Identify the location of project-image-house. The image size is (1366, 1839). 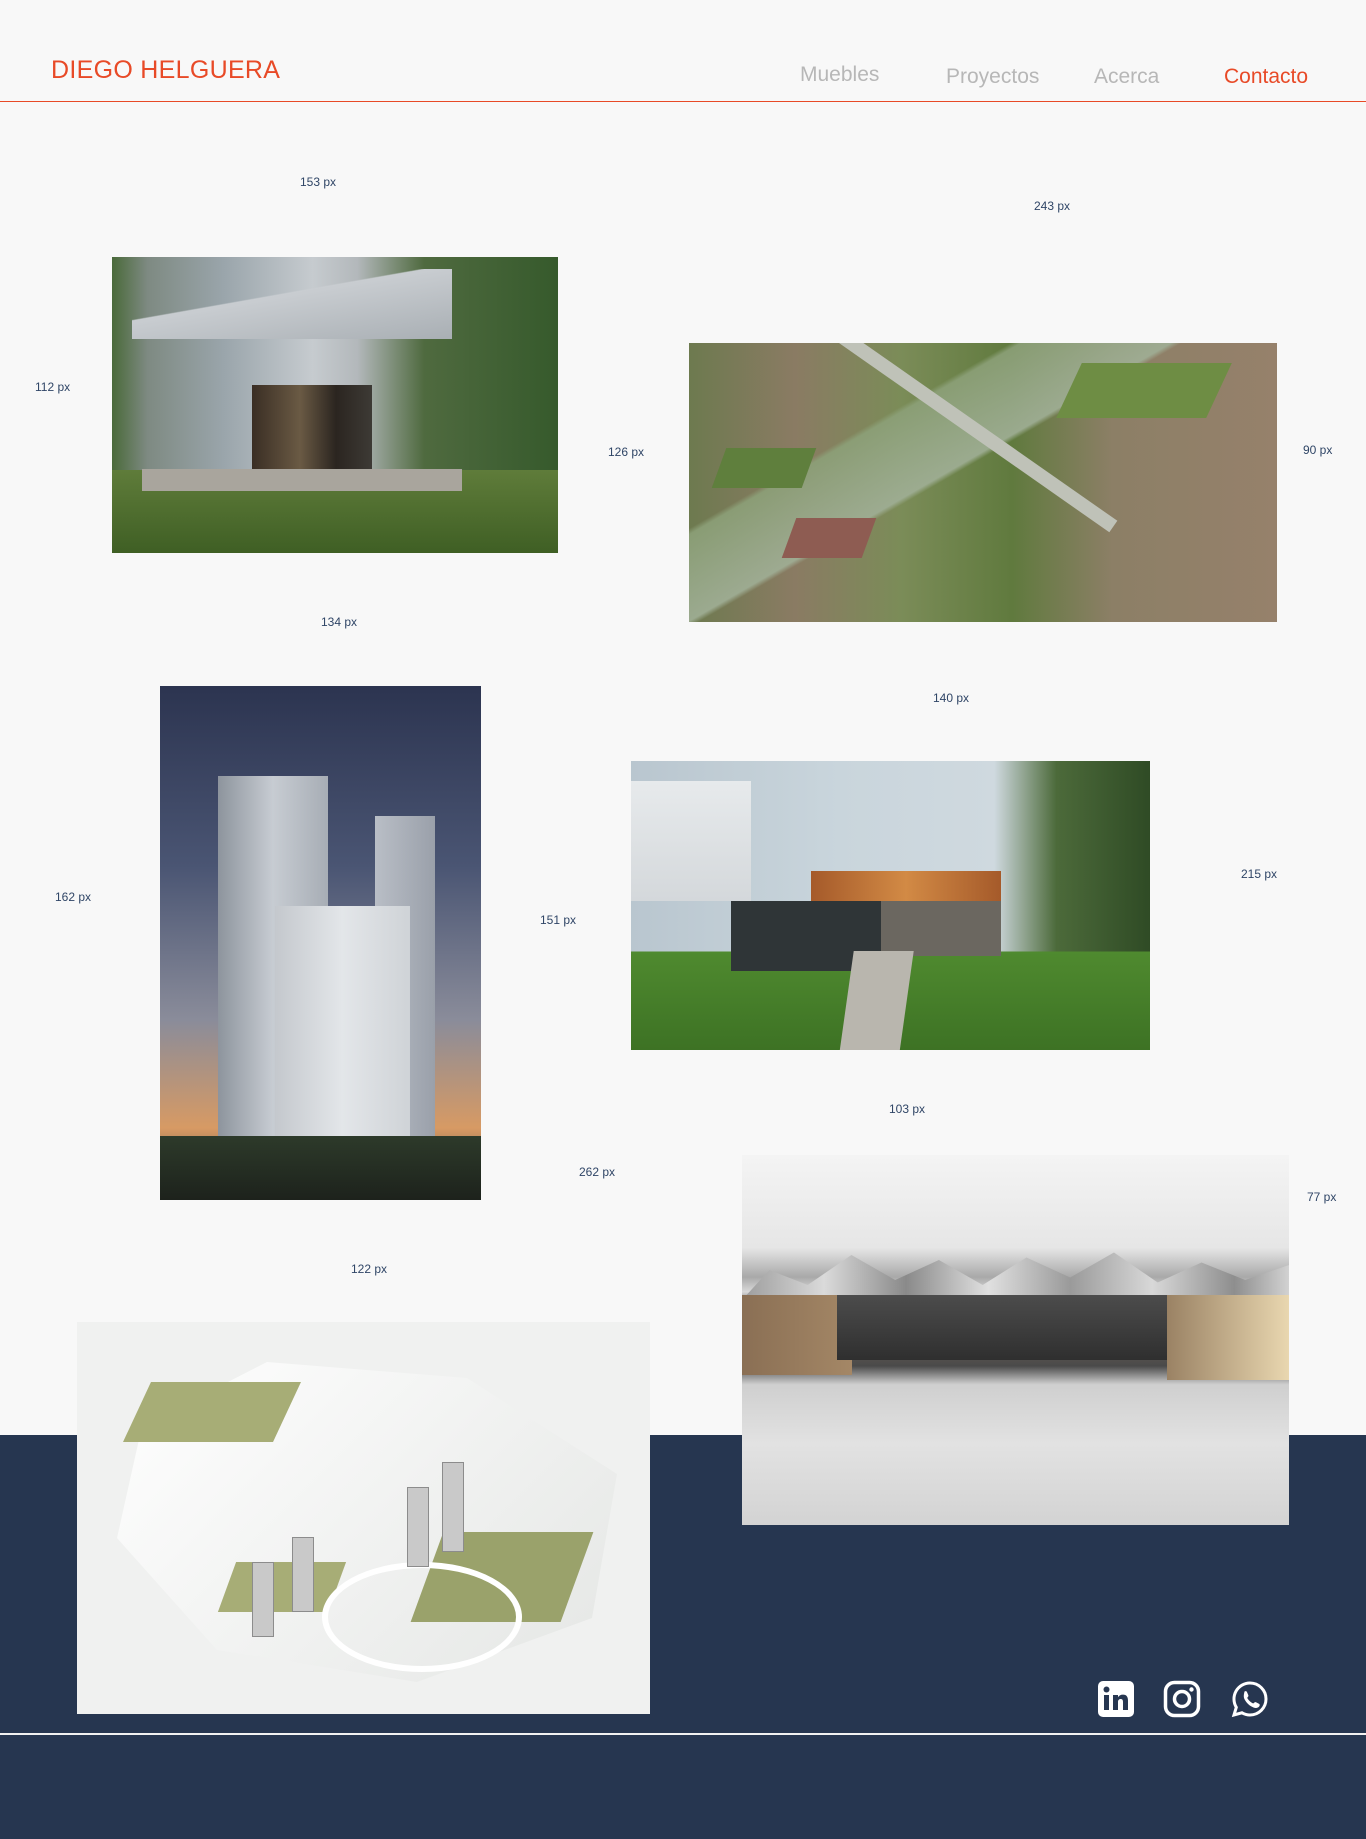
(890, 905).